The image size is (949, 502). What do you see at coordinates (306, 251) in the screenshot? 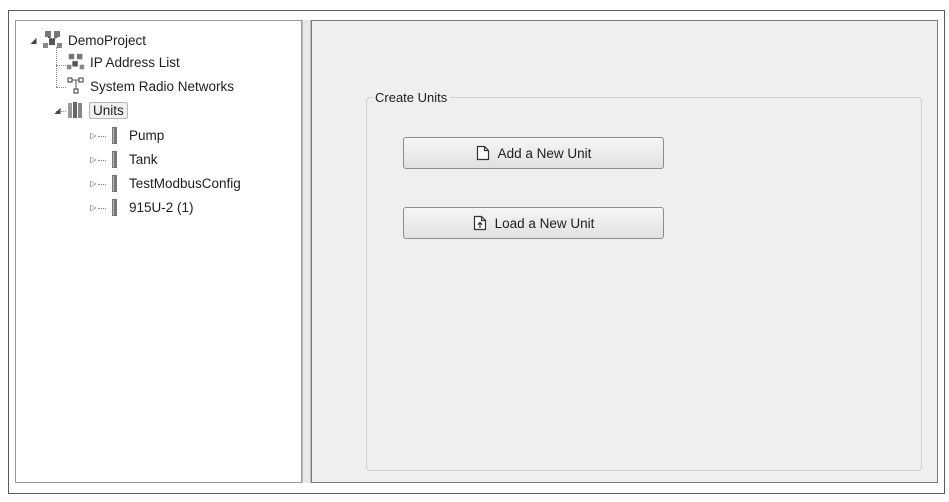
I see `pane-splitter` at bounding box center [306, 251].